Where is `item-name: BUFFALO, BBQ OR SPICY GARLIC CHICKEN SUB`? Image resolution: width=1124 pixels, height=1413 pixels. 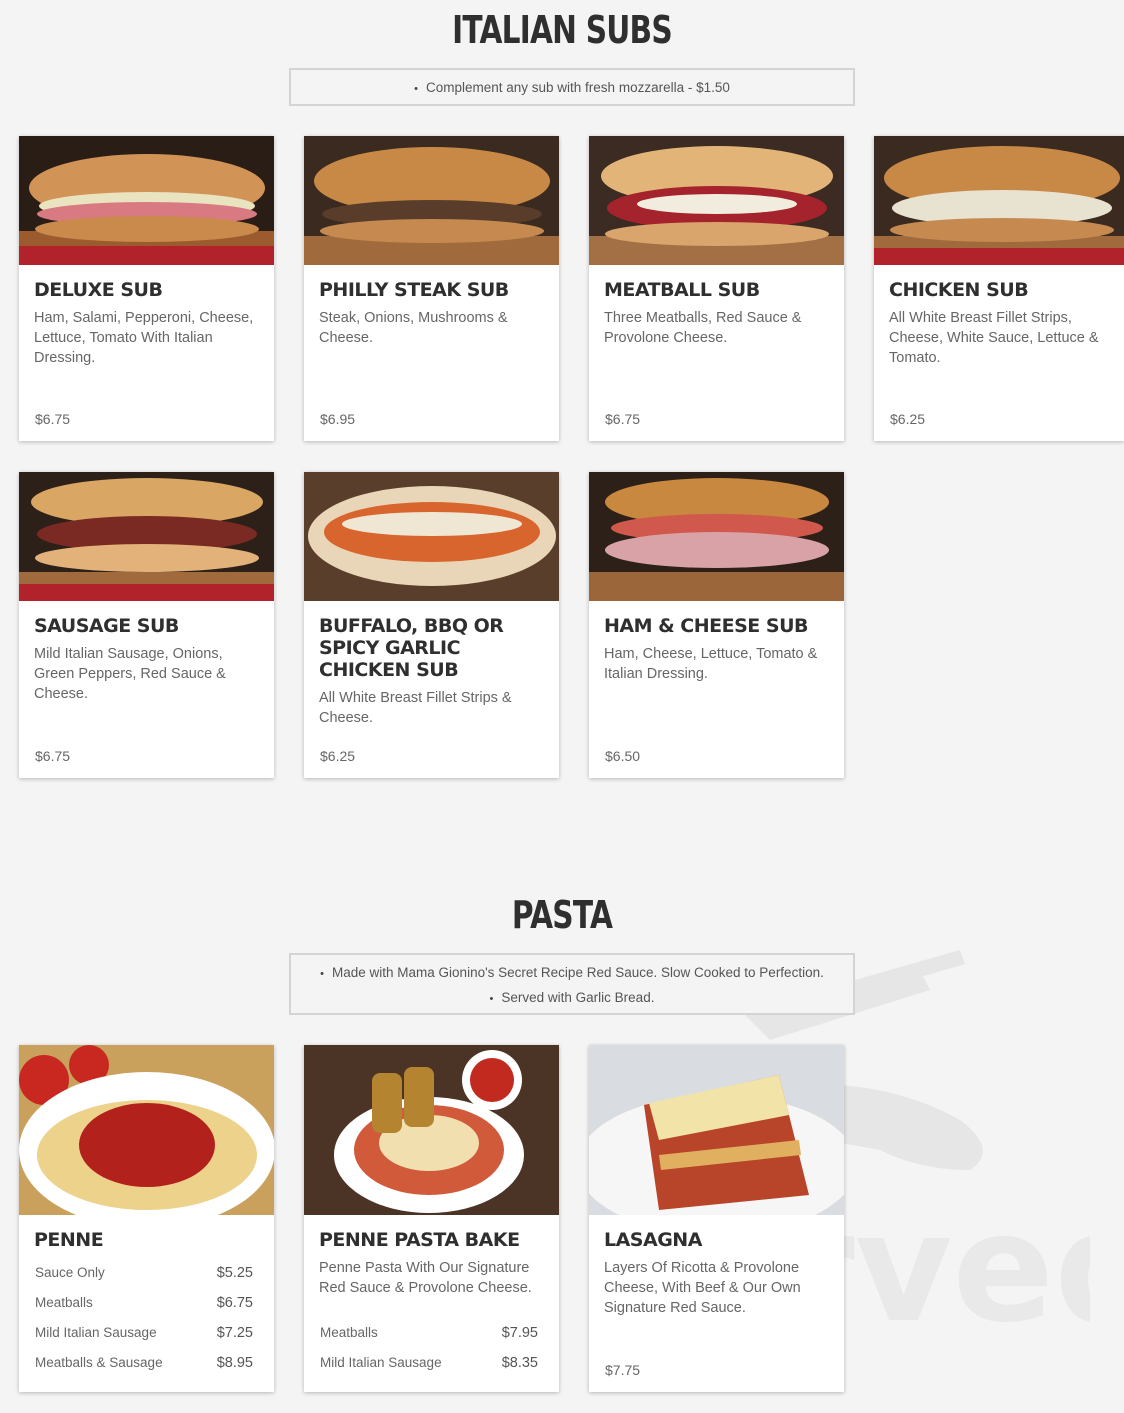 item-name: BUFFALO, BBQ OR SPICY GARLIC CHICKEN SUB is located at coordinates (411, 648).